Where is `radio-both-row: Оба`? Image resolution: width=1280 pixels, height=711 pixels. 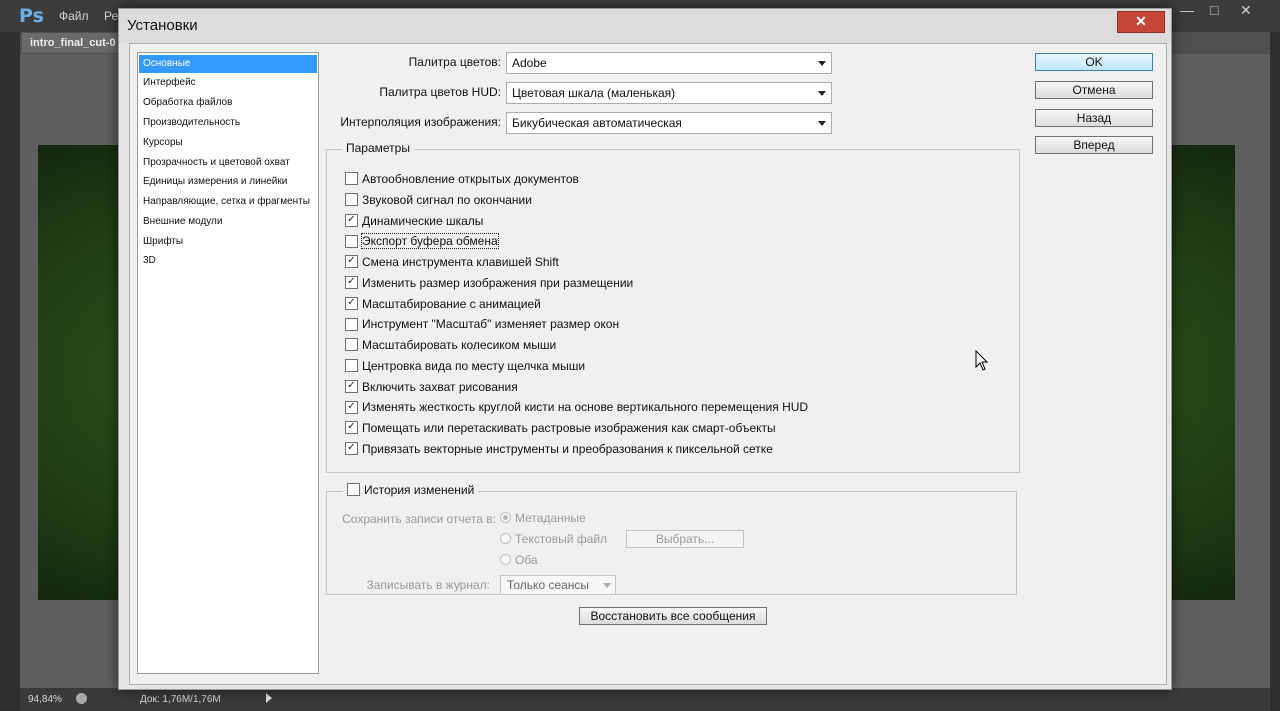 radio-both-row: Оба is located at coordinates (519, 560).